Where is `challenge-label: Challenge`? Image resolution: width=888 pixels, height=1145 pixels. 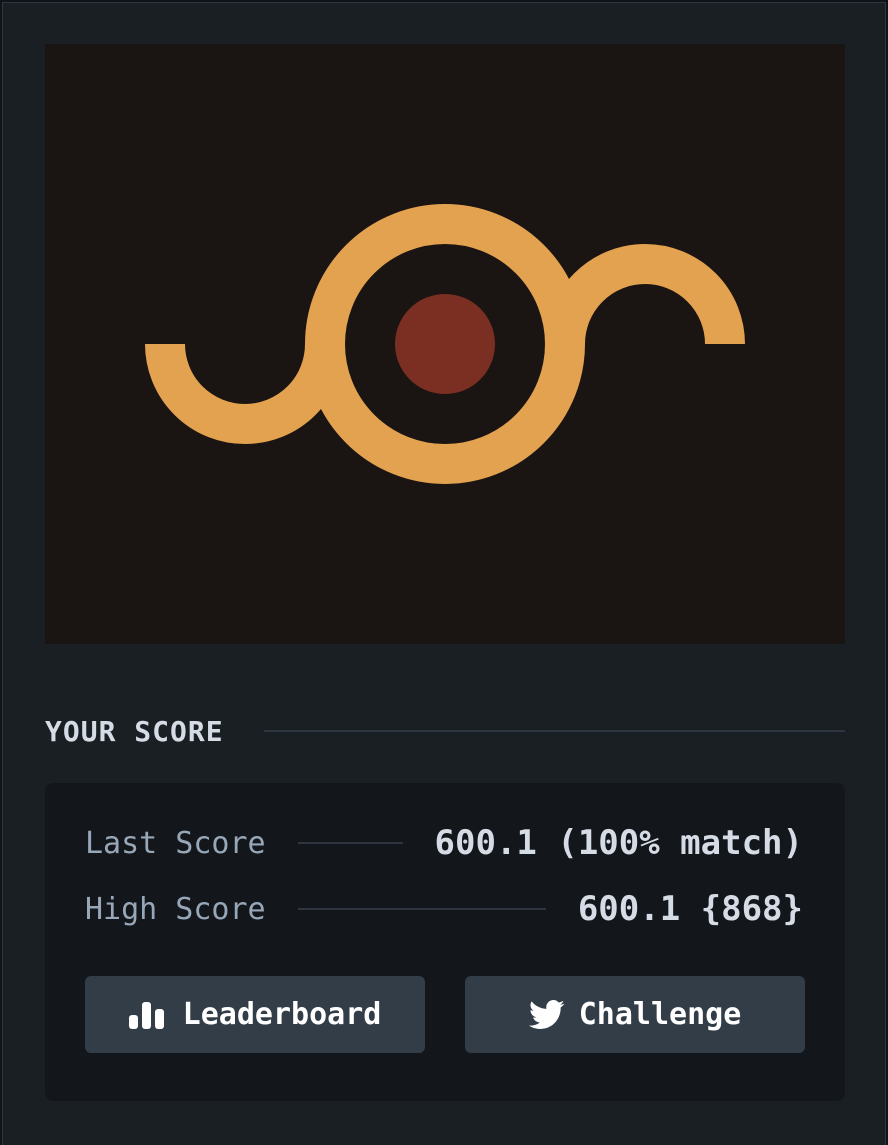 challenge-label: Challenge is located at coordinates (660, 1014).